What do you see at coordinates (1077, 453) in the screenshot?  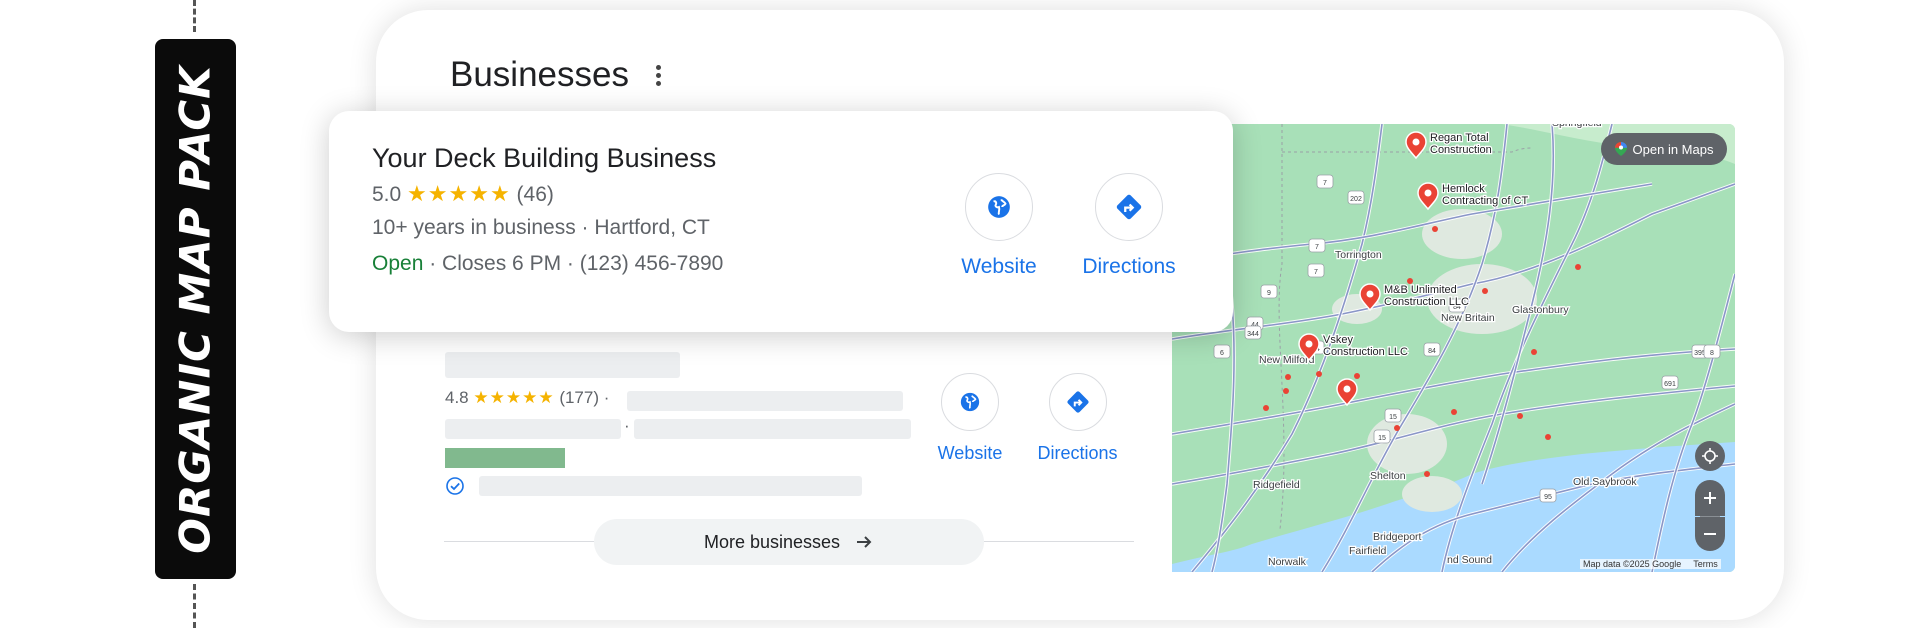 I see `second-directions-label: Directions` at bounding box center [1077, 453].